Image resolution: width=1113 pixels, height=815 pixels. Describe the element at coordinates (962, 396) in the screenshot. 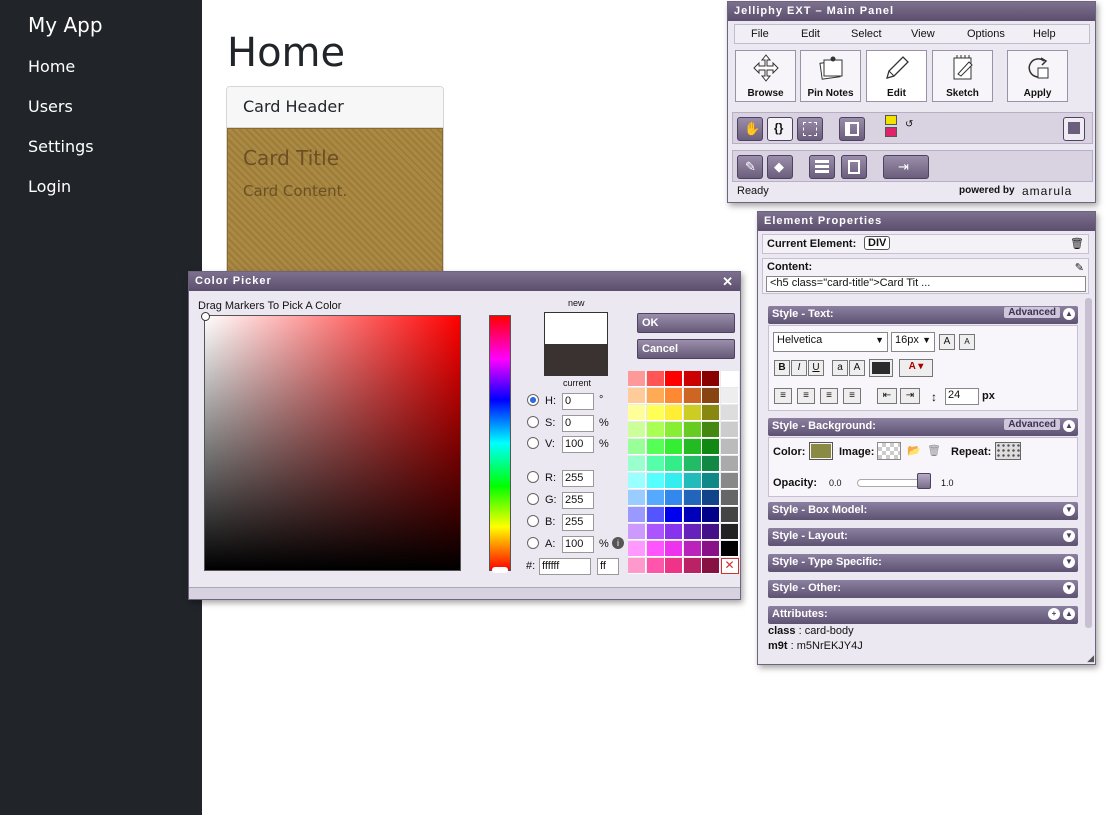

I see `line-height-input: 24` at that location.